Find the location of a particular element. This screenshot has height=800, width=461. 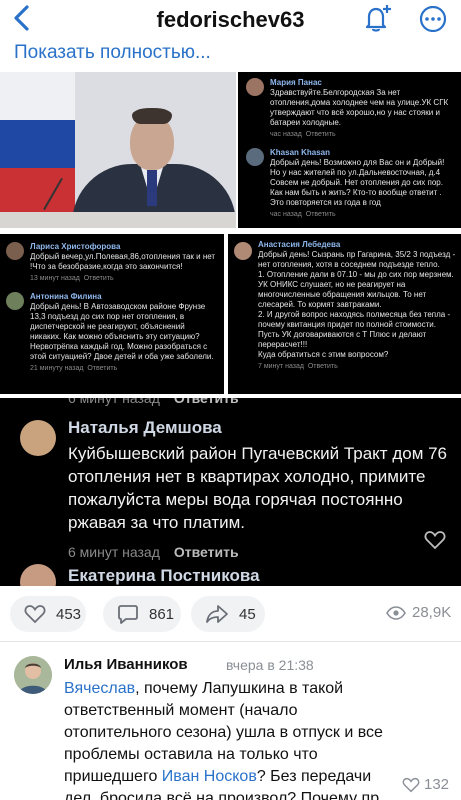

comment-like-count: 132 is located at coordinates (437, 784).